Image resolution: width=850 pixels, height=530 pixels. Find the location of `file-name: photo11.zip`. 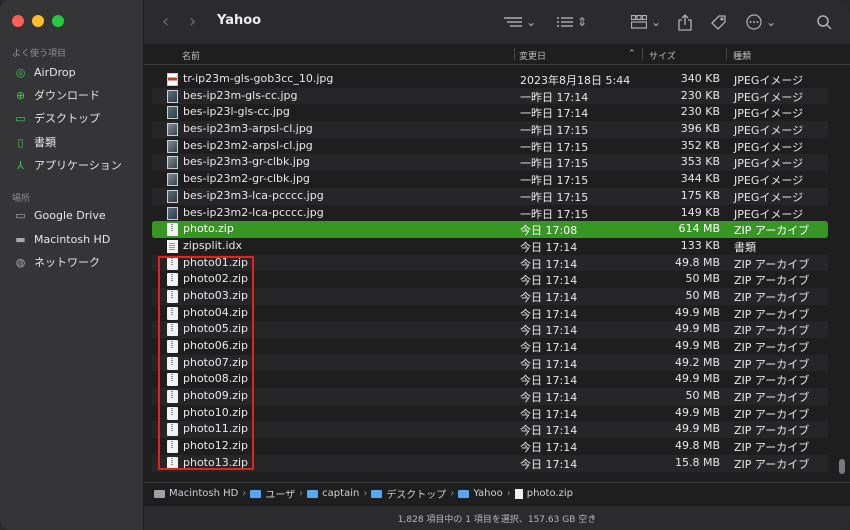

file-name: photo11.zip is located at coordinates (216, 429).